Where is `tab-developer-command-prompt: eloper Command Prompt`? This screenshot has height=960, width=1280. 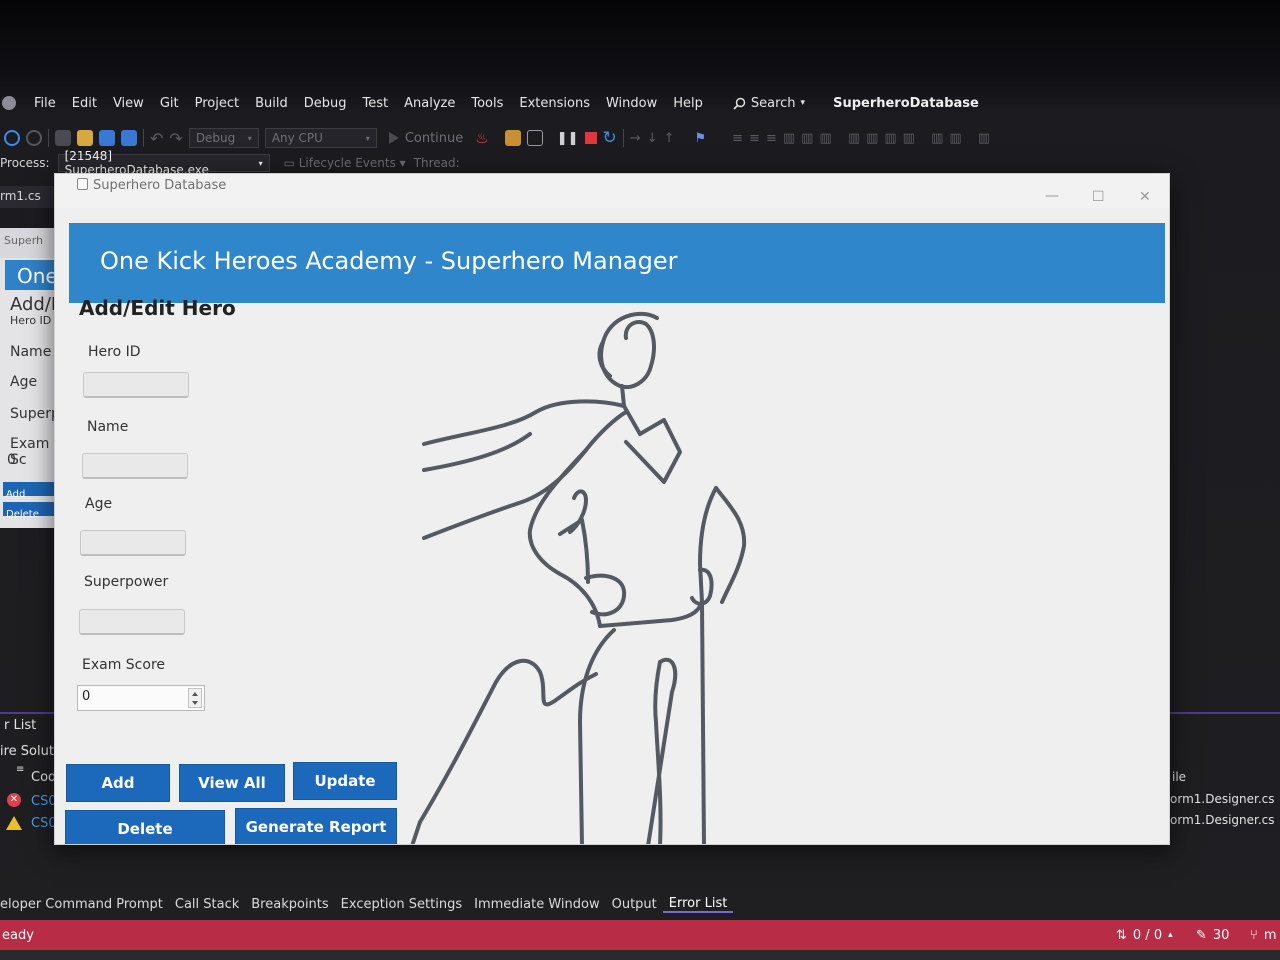
tab-developer-command-prompt: eloper Command Prompt is located at coordinates (84, 904).